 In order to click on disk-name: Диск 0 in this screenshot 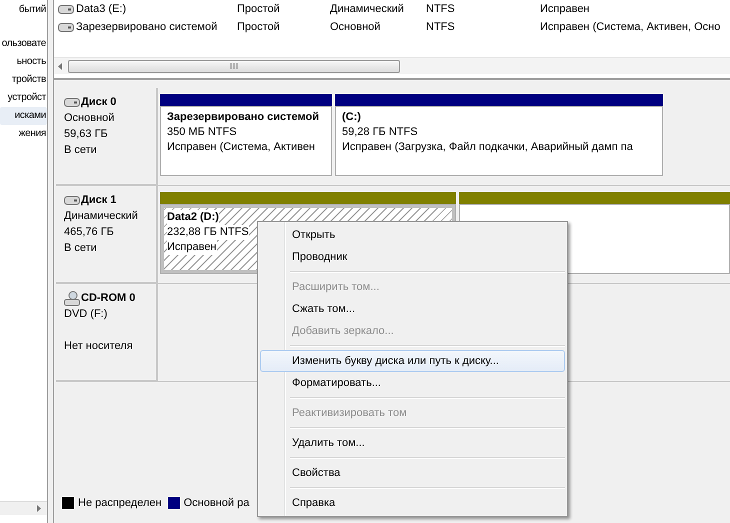, I will do `click(110, 102)`.